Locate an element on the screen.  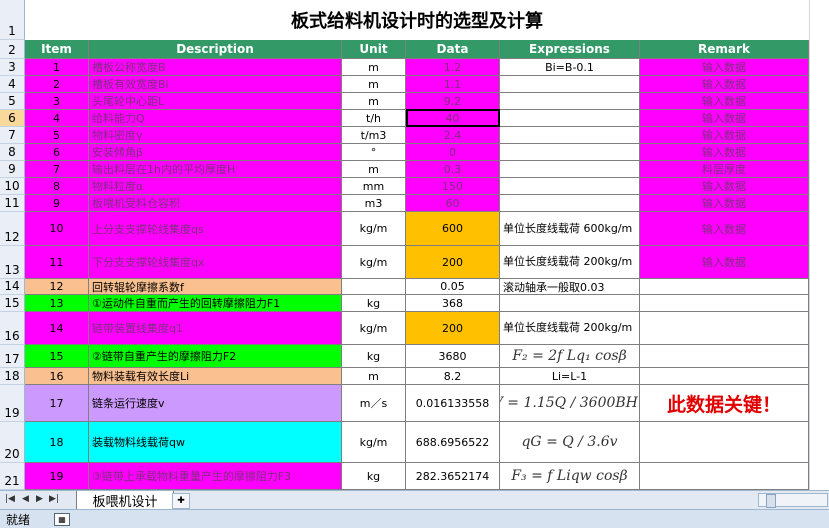
item-cell: 8 is located at coordinates (57, 186).